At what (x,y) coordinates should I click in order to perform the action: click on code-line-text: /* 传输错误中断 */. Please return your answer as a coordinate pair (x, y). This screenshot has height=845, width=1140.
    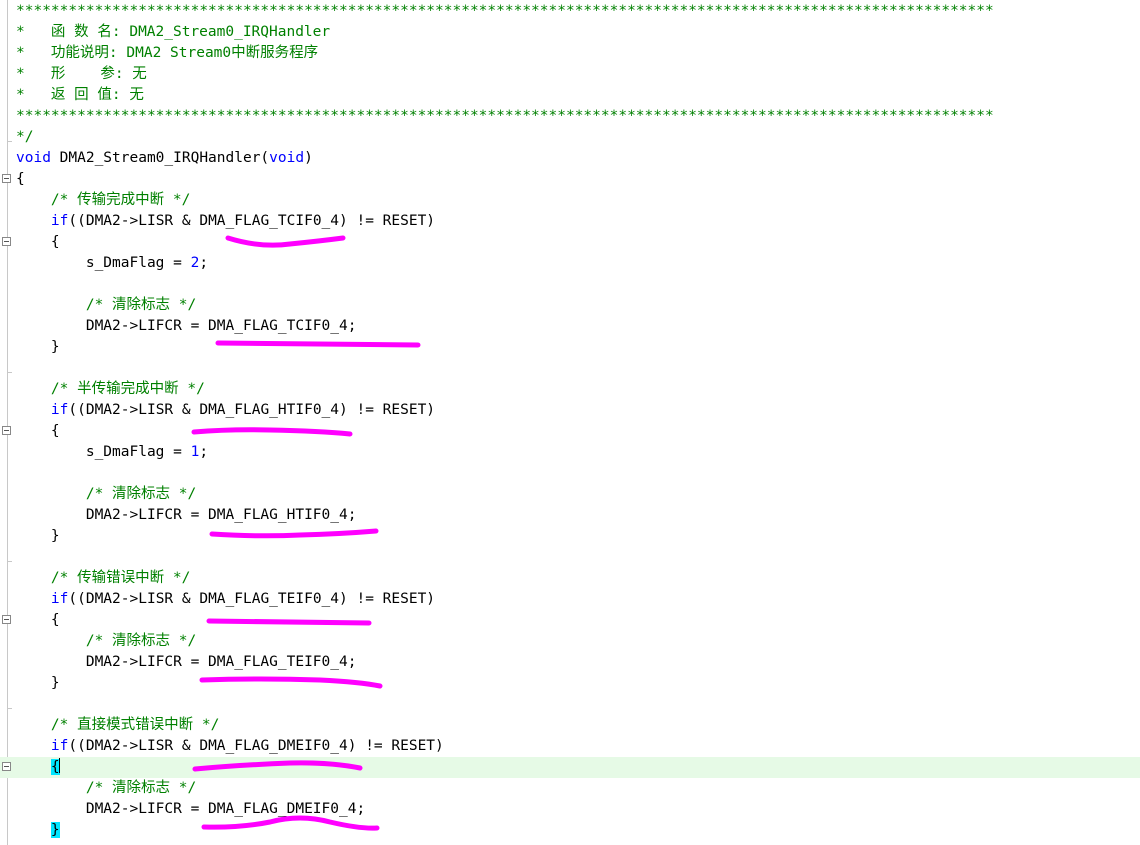
    Looking at the image, I should click on (103, 578).